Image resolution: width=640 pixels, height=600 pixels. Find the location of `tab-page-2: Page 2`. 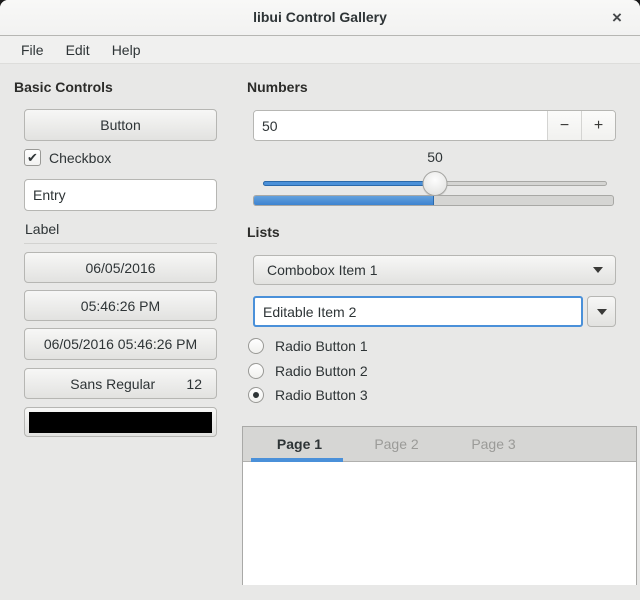

tab-page-2: Page 2 is located at coordinates (396, 444).